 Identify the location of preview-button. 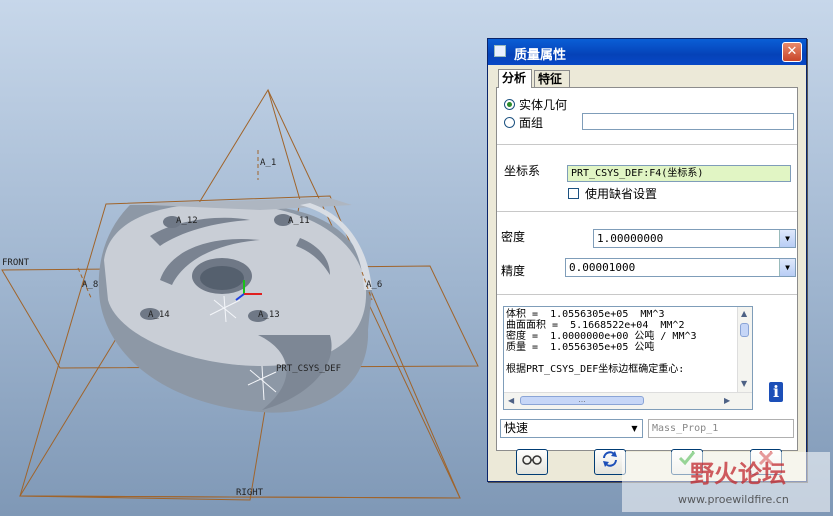
(532, 462).